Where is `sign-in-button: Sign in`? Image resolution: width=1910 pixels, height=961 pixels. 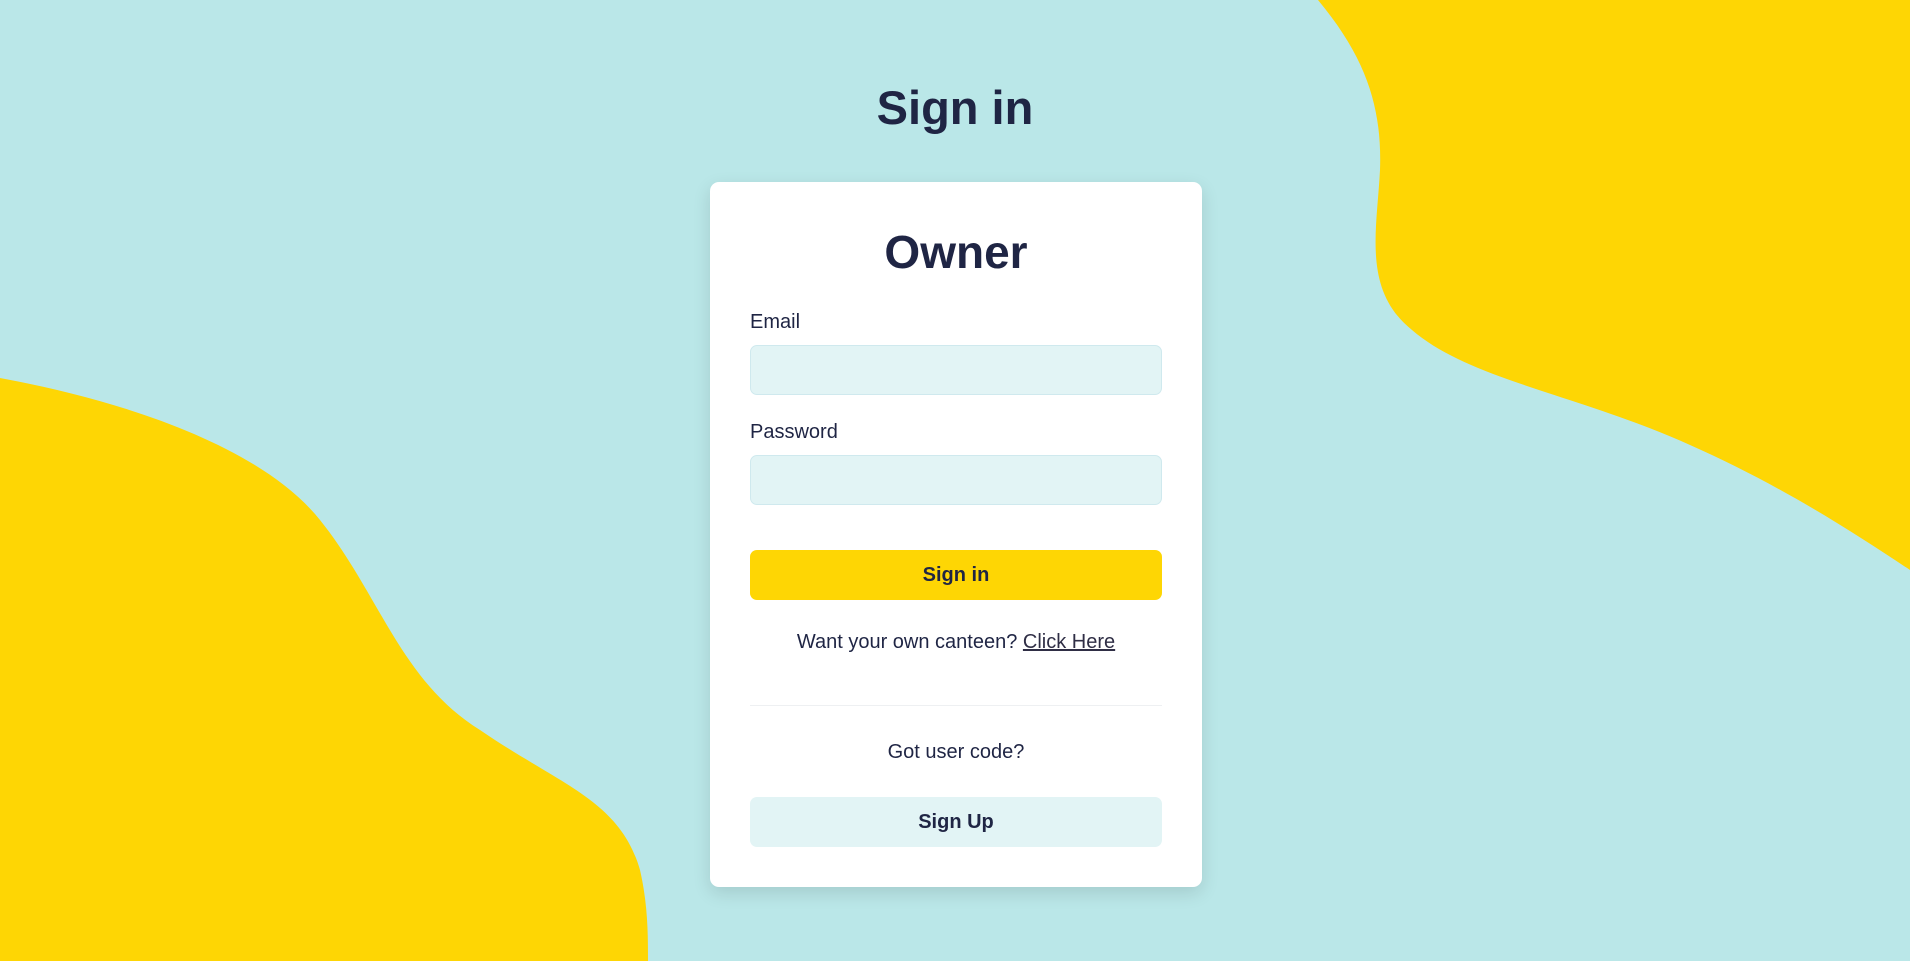
sign-in-button: Sign in is located at coordinates (956, 575).